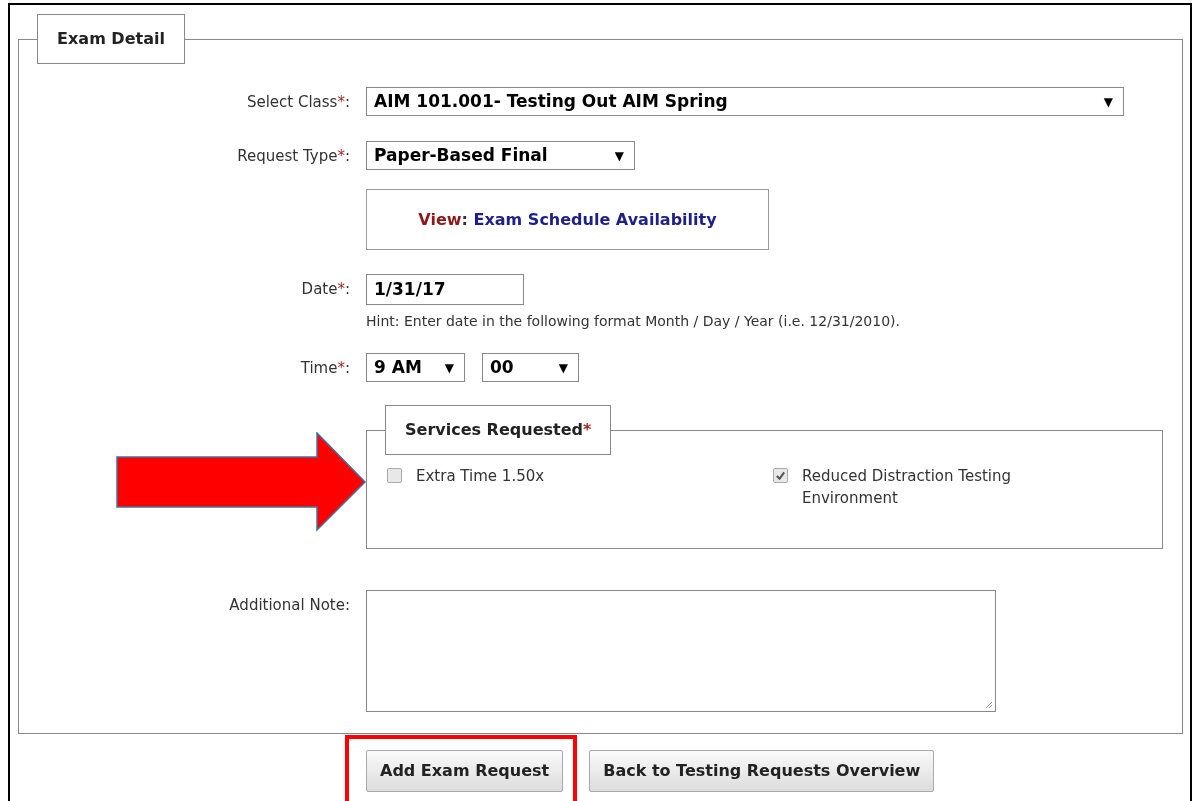 The image size is (1195, 801). What do you see at coordinates (907, 487) in the screenshot?
I see `checkbox-label: Reduced Distraction Testing Environment` at bounding box center [907, 487].